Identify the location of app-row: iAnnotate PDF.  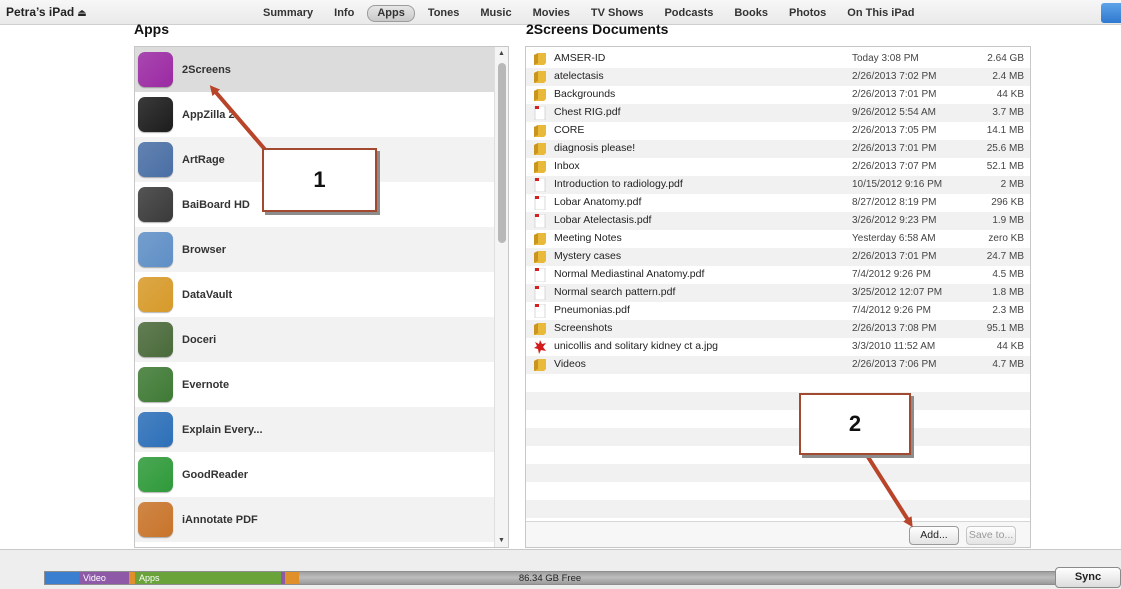
(315, 519).